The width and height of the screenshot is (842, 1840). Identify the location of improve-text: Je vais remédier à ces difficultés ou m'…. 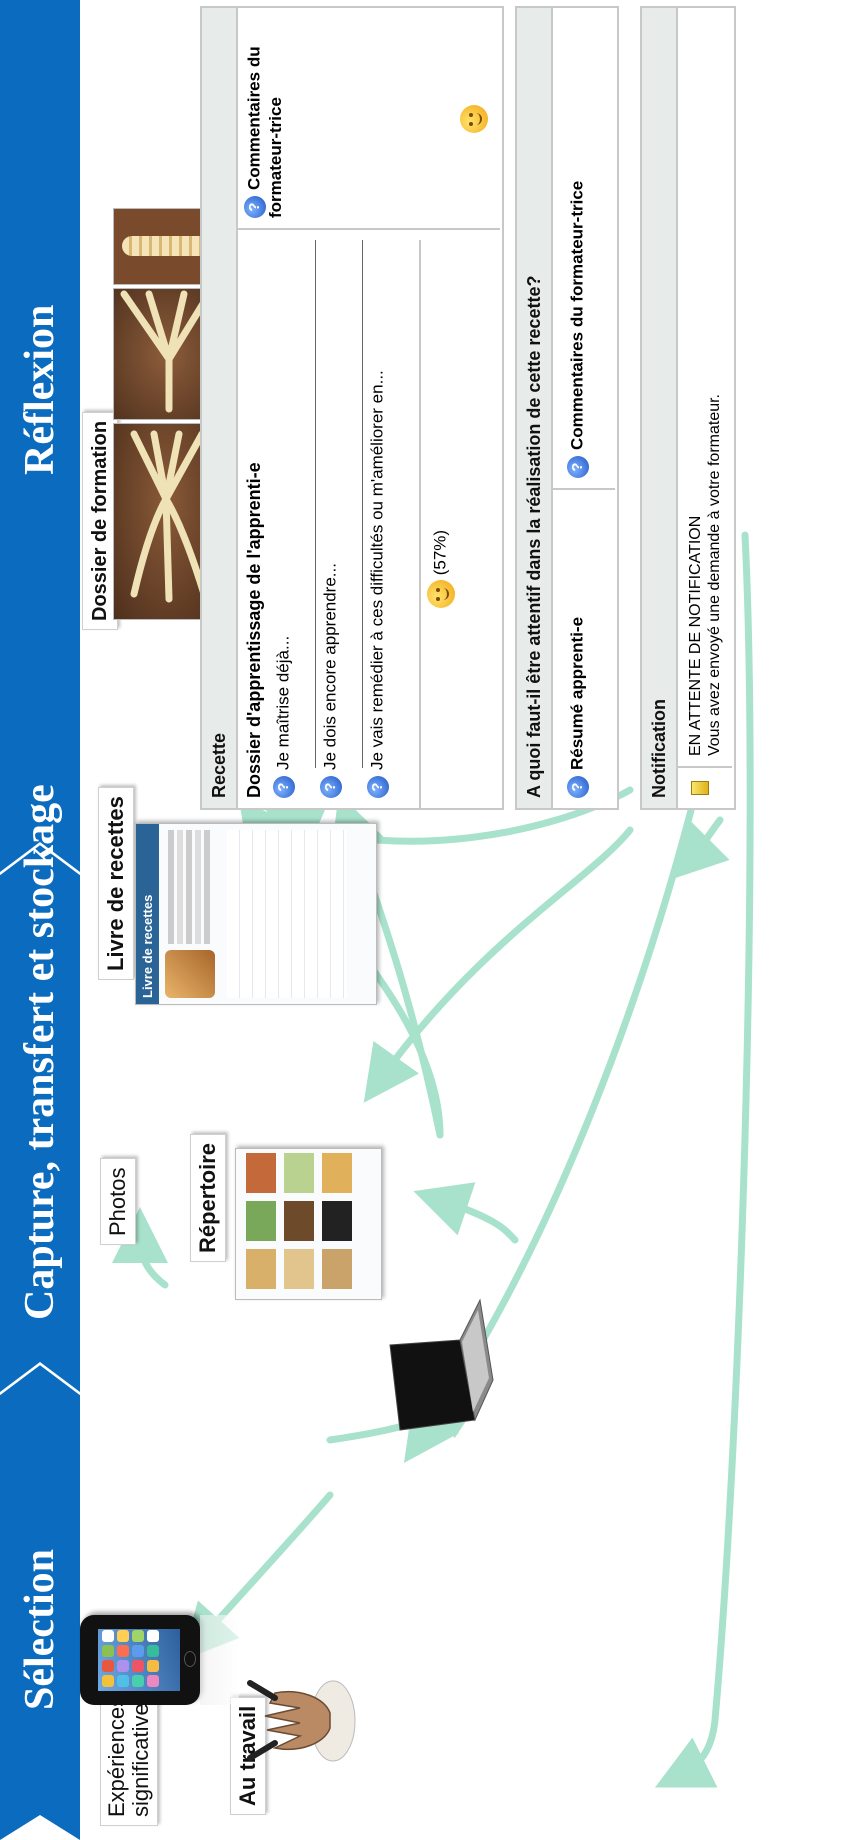
(377, 570).